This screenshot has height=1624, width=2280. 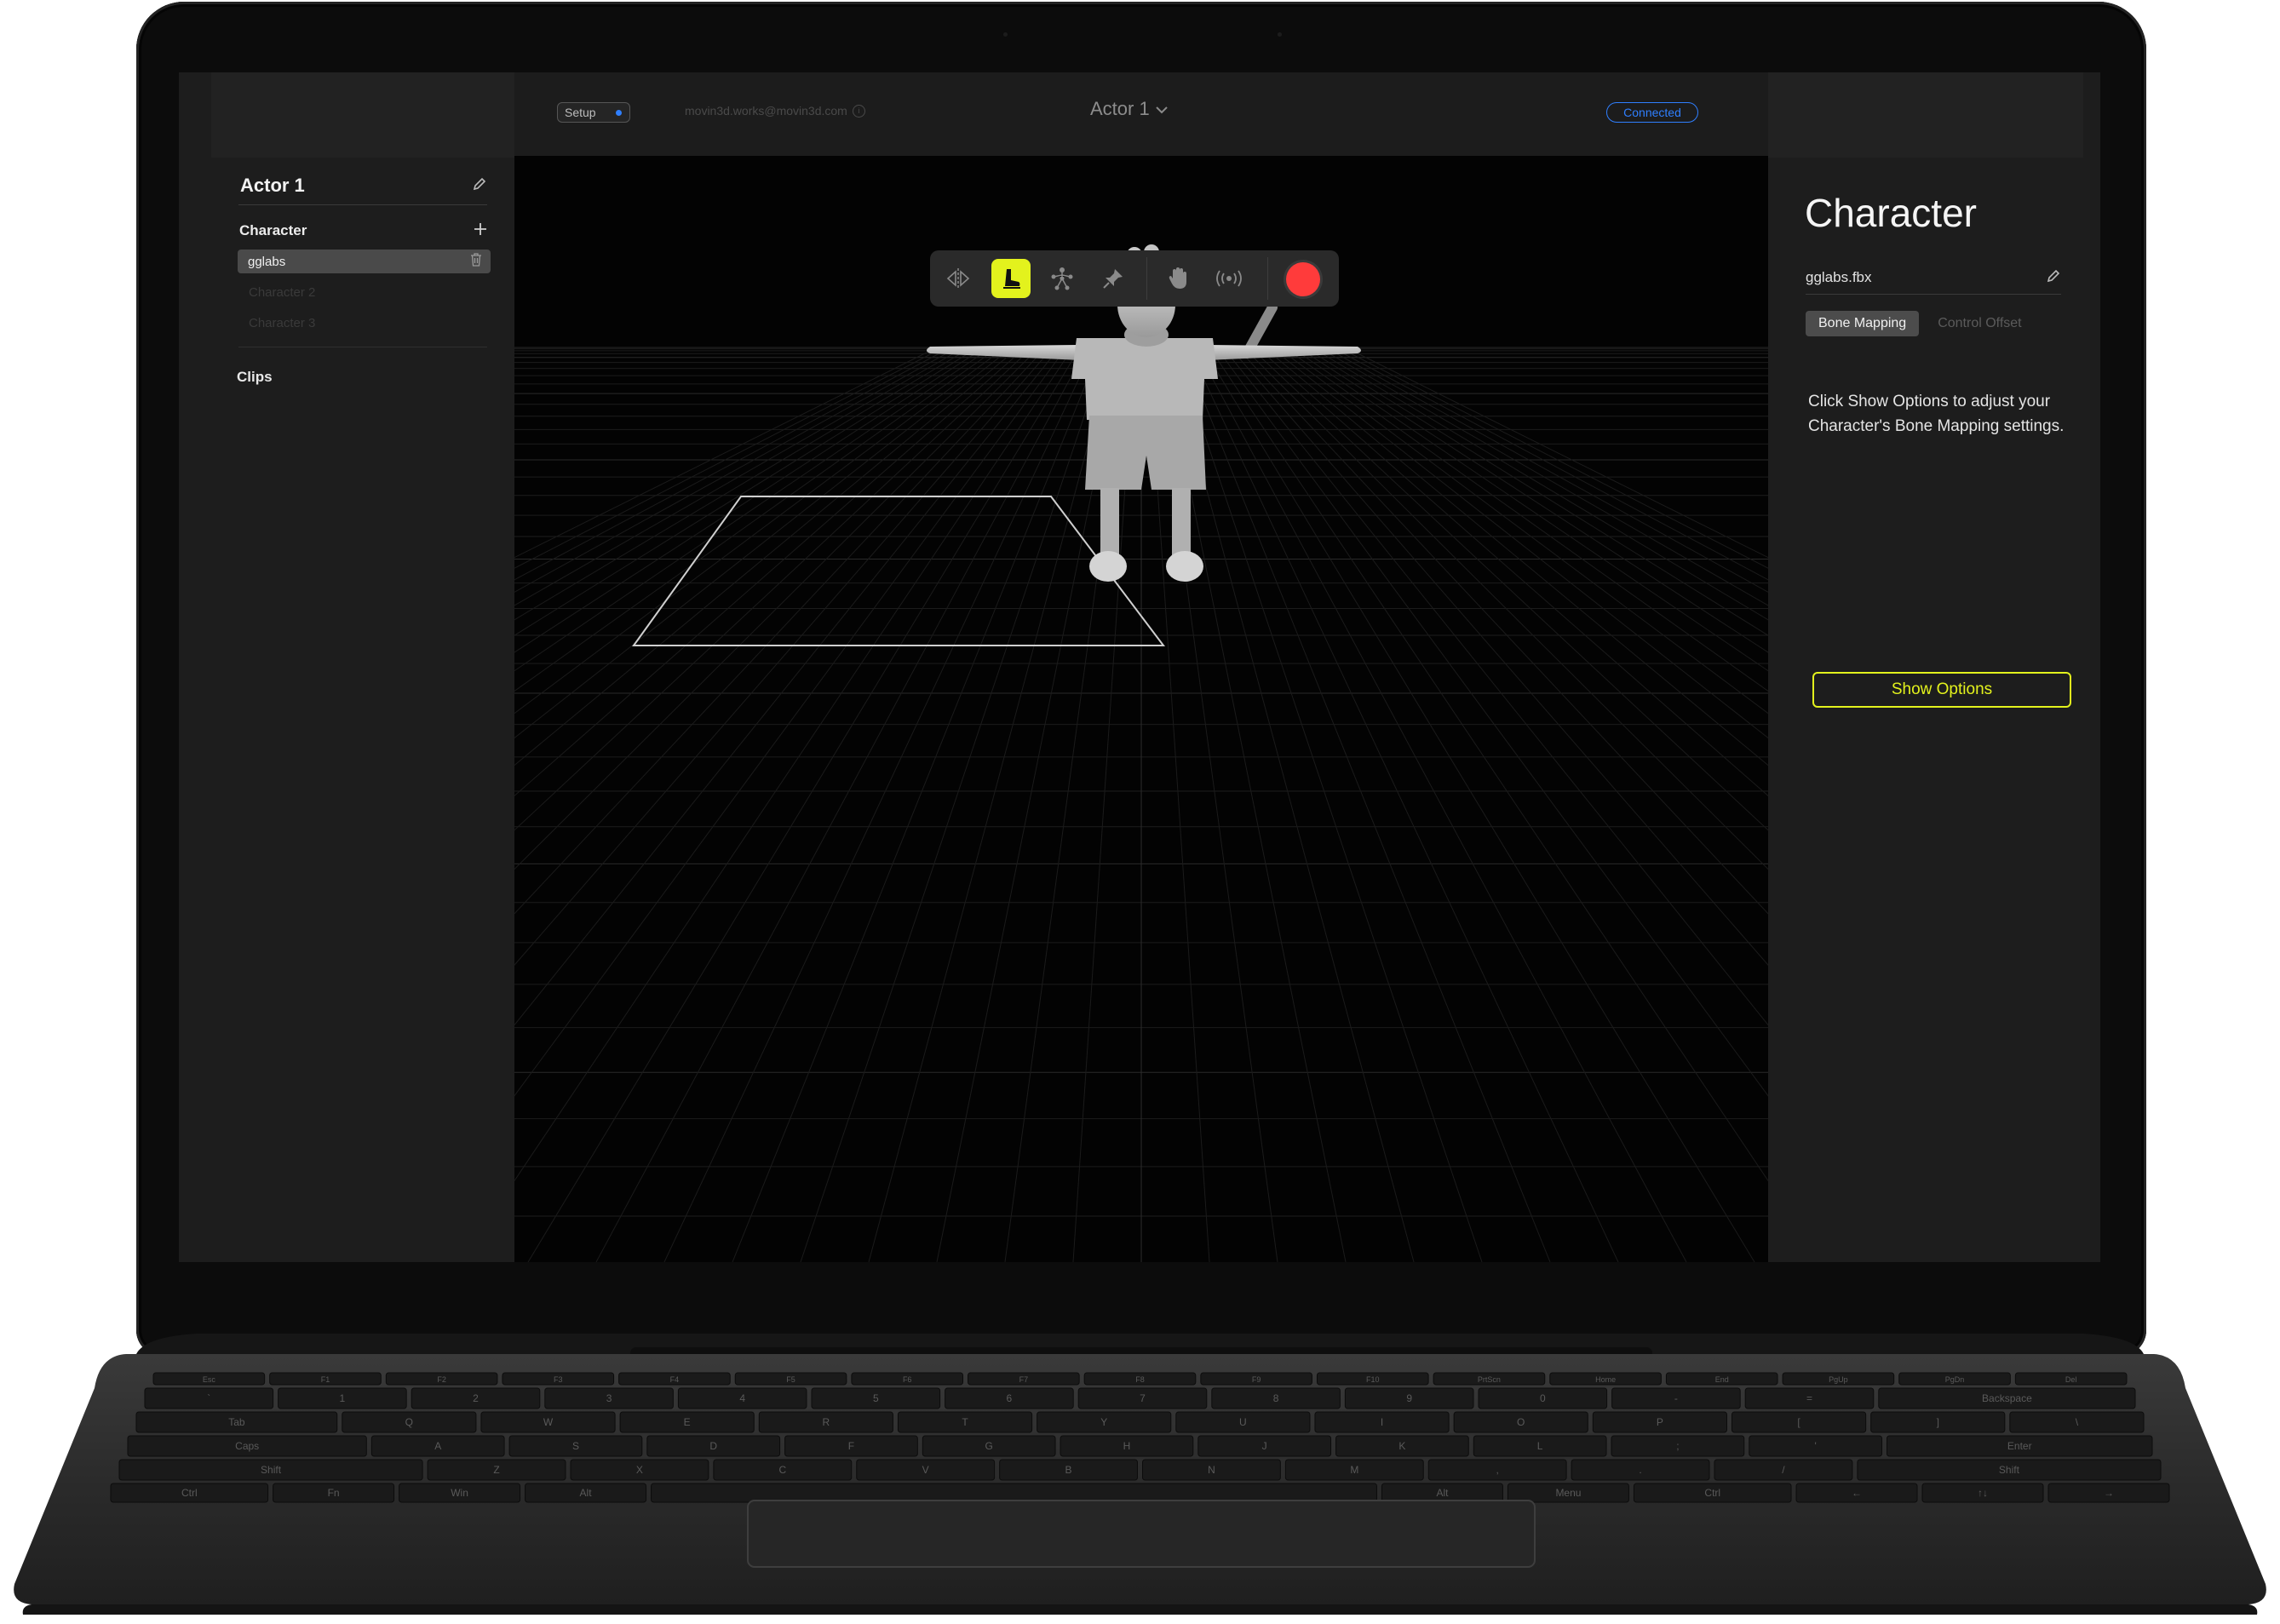 I want to click on clips-heading: Clips, so click(x=255, y=377).